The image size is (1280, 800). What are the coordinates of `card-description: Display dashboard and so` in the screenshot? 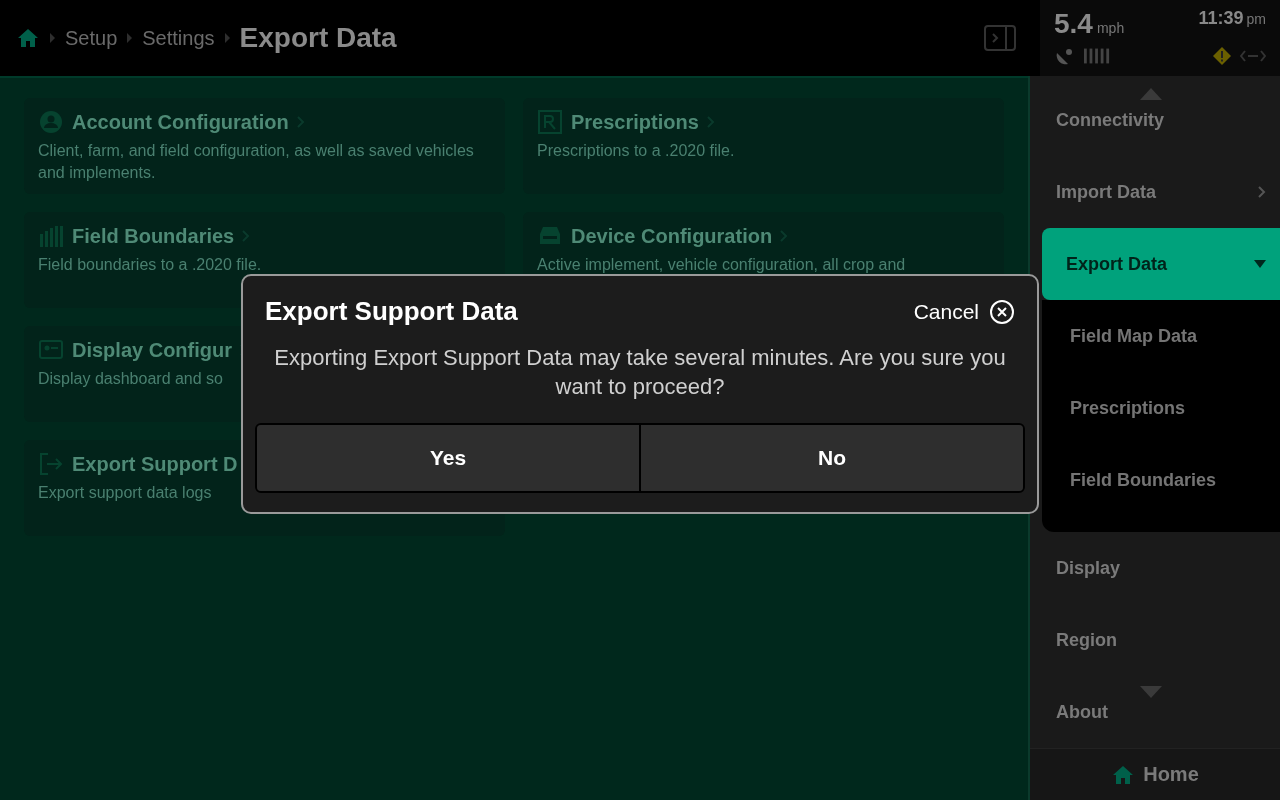 It's located at (131, 379).